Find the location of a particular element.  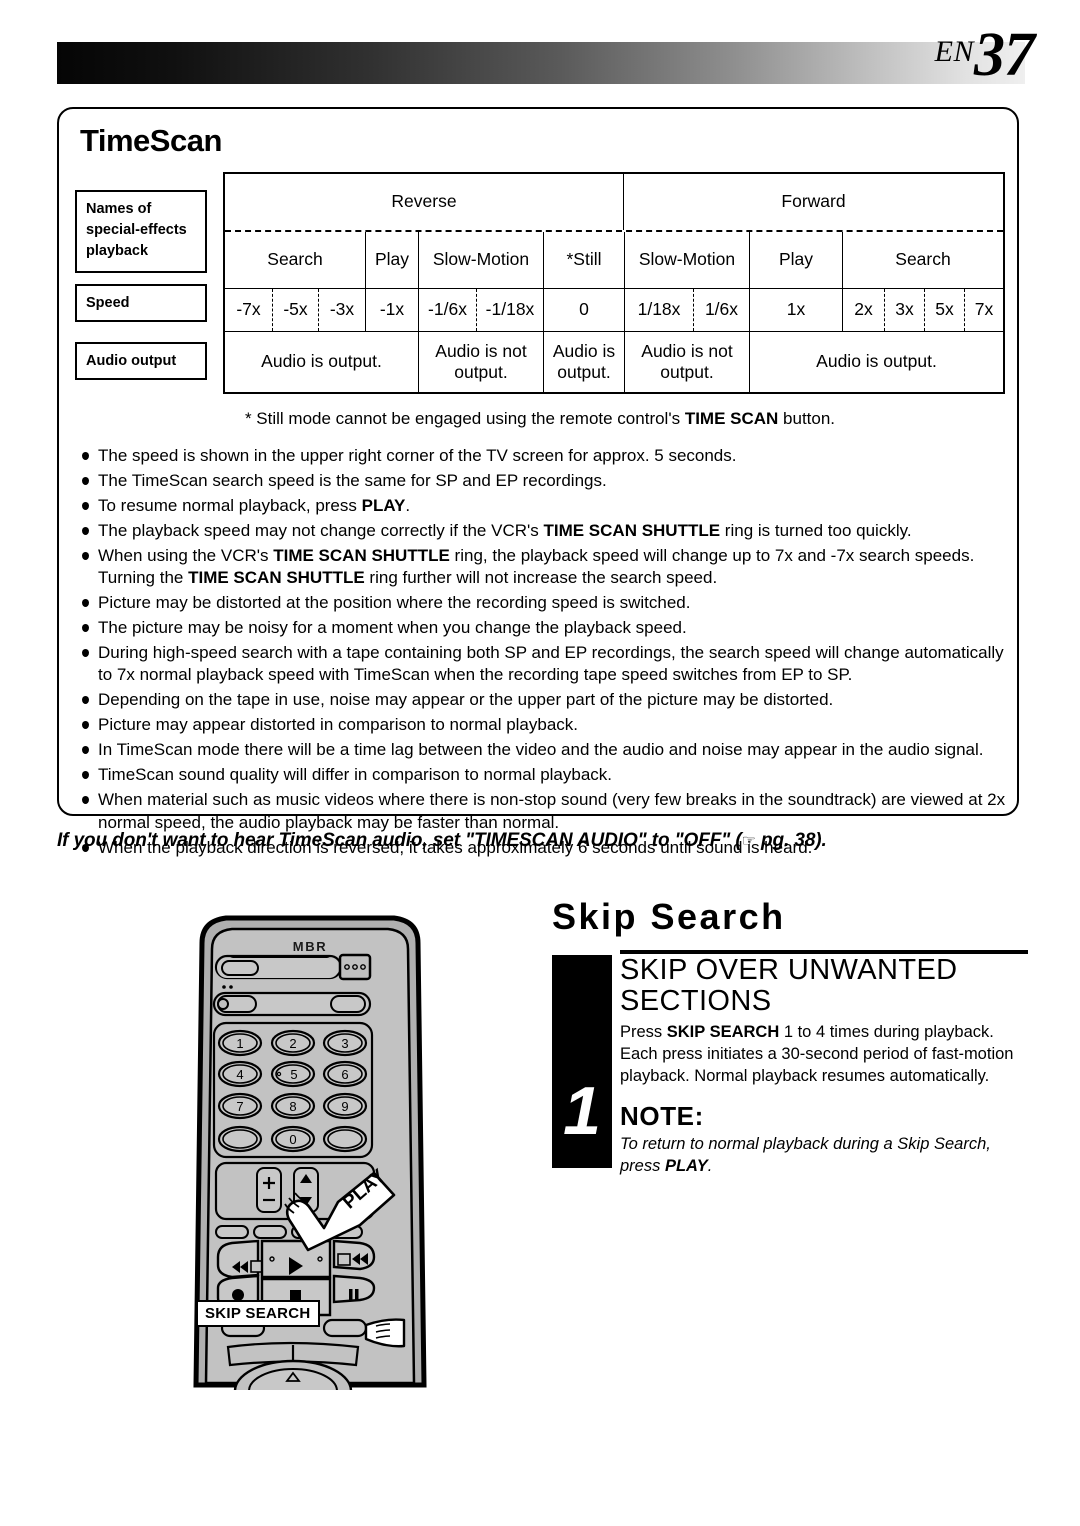

audio-cell-1: Audio is not output. is located at coordinates (480, 362).